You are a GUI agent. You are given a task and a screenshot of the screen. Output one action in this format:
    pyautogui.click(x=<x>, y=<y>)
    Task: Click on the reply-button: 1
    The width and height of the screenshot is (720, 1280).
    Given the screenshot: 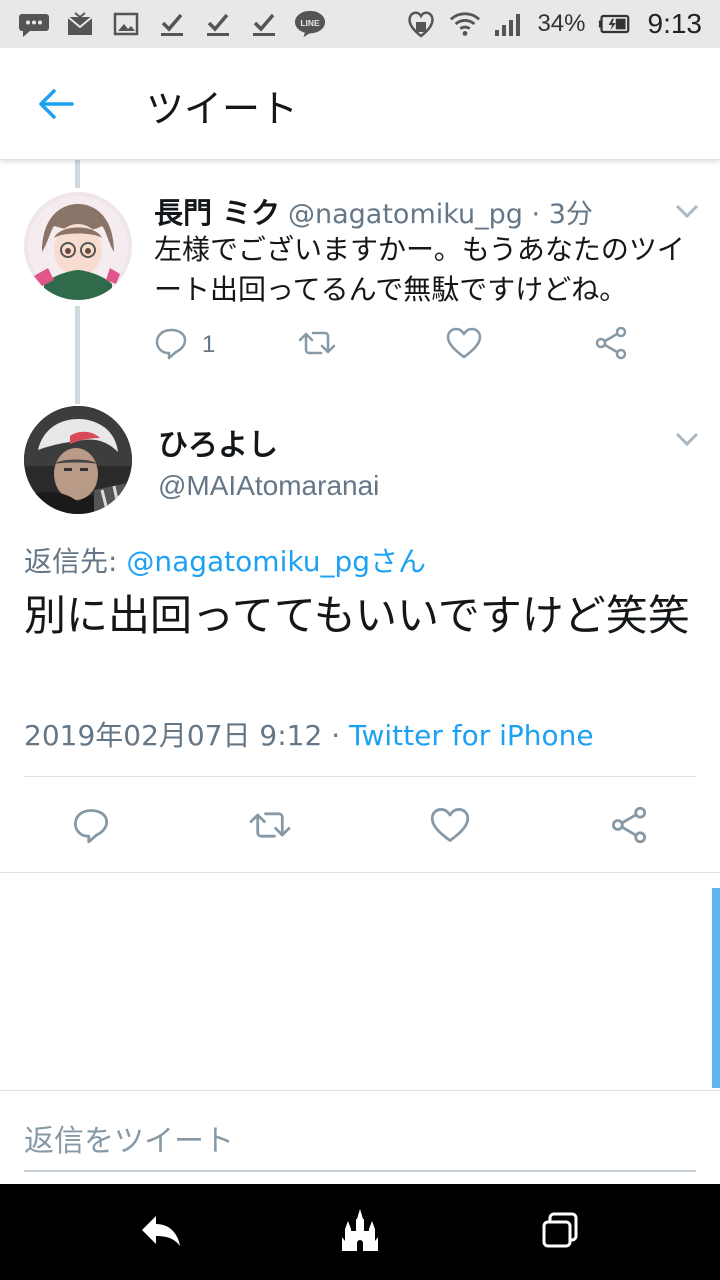 What is the action you would take?
    pyautogui.click(x=184, y=345)
    